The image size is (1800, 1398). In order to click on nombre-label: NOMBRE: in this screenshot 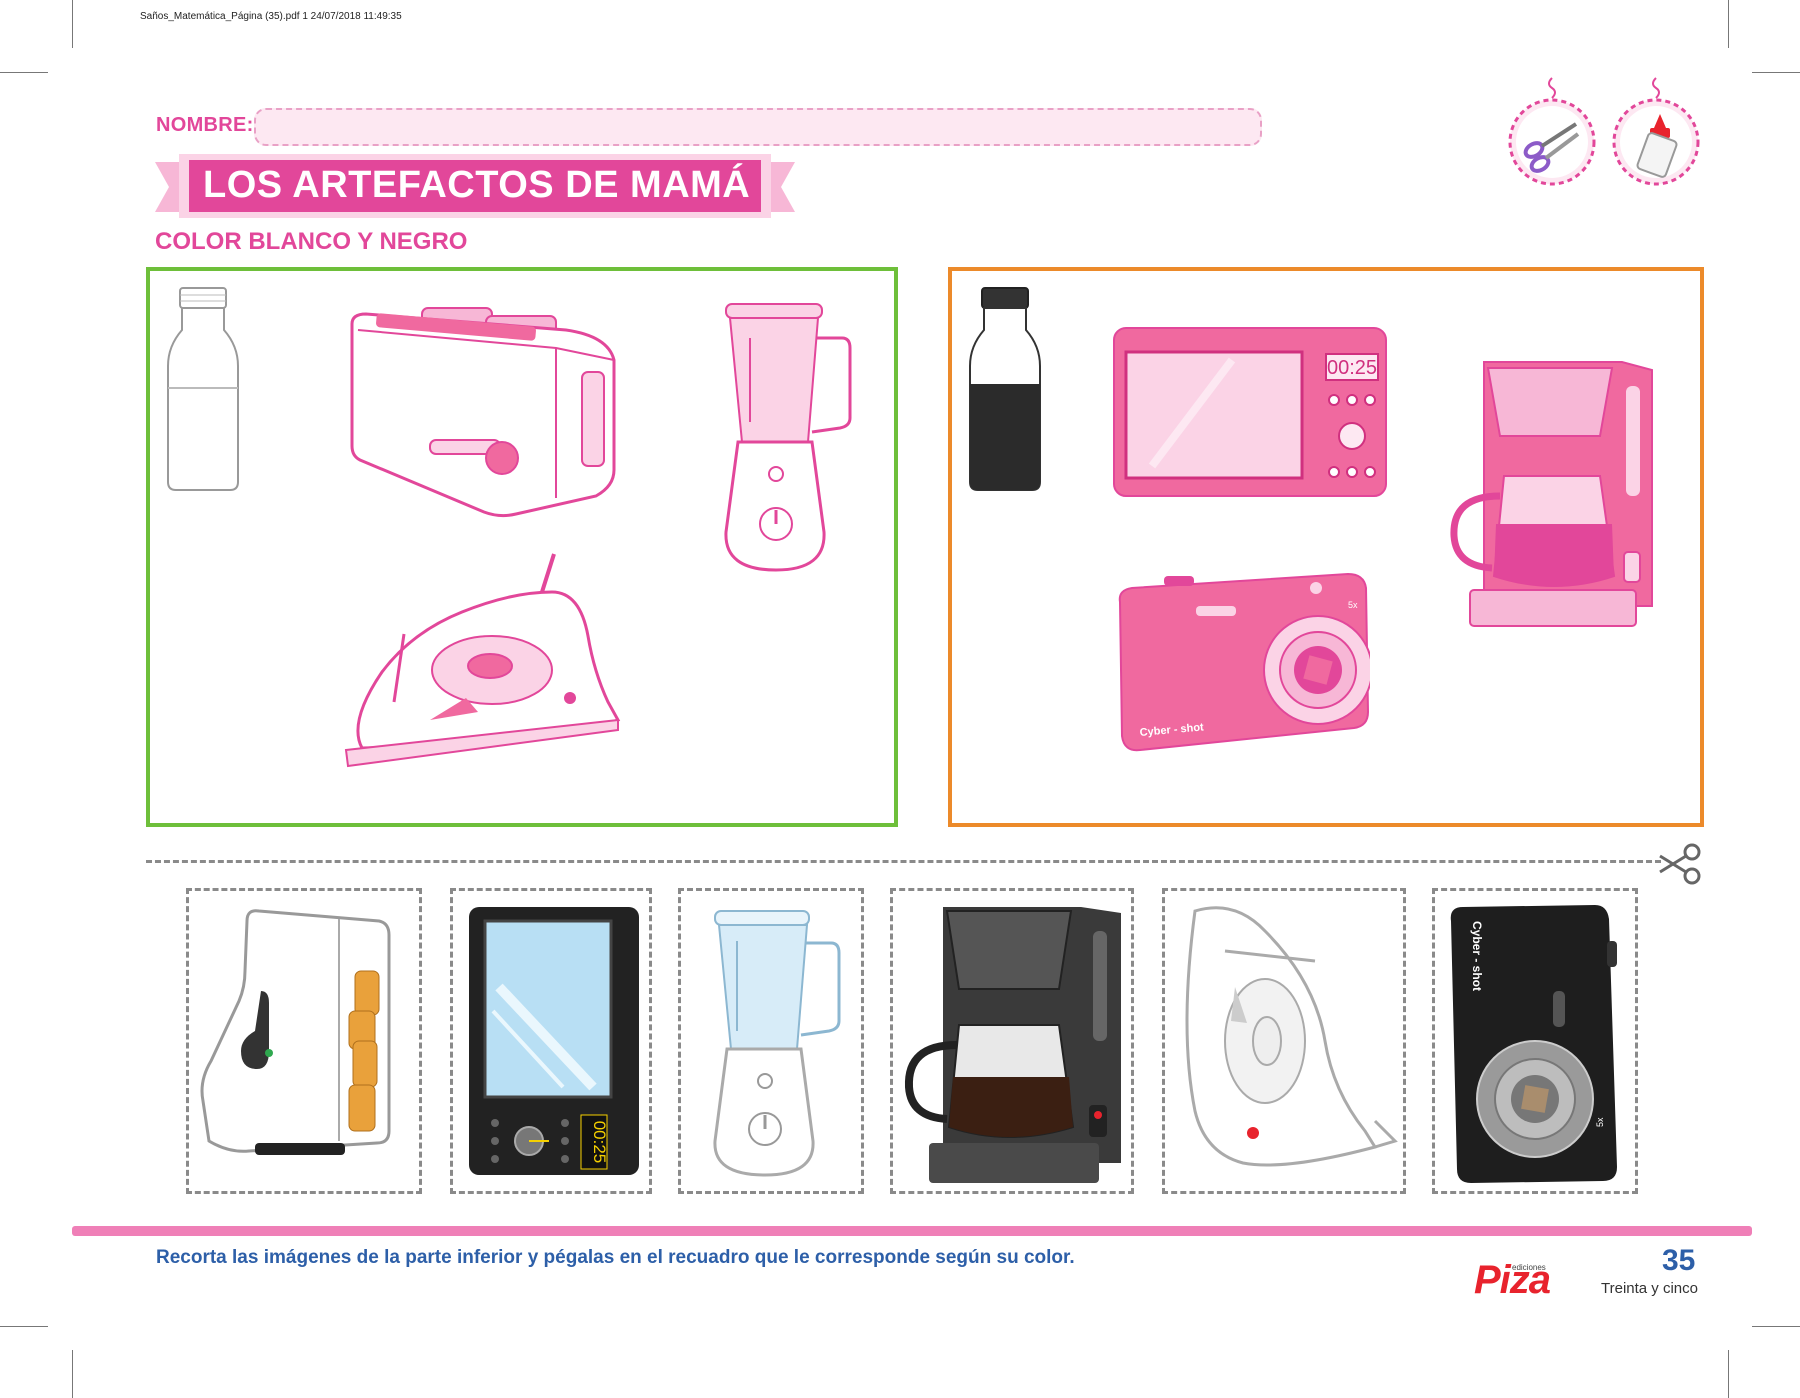, I will do `click(205, 125)`.